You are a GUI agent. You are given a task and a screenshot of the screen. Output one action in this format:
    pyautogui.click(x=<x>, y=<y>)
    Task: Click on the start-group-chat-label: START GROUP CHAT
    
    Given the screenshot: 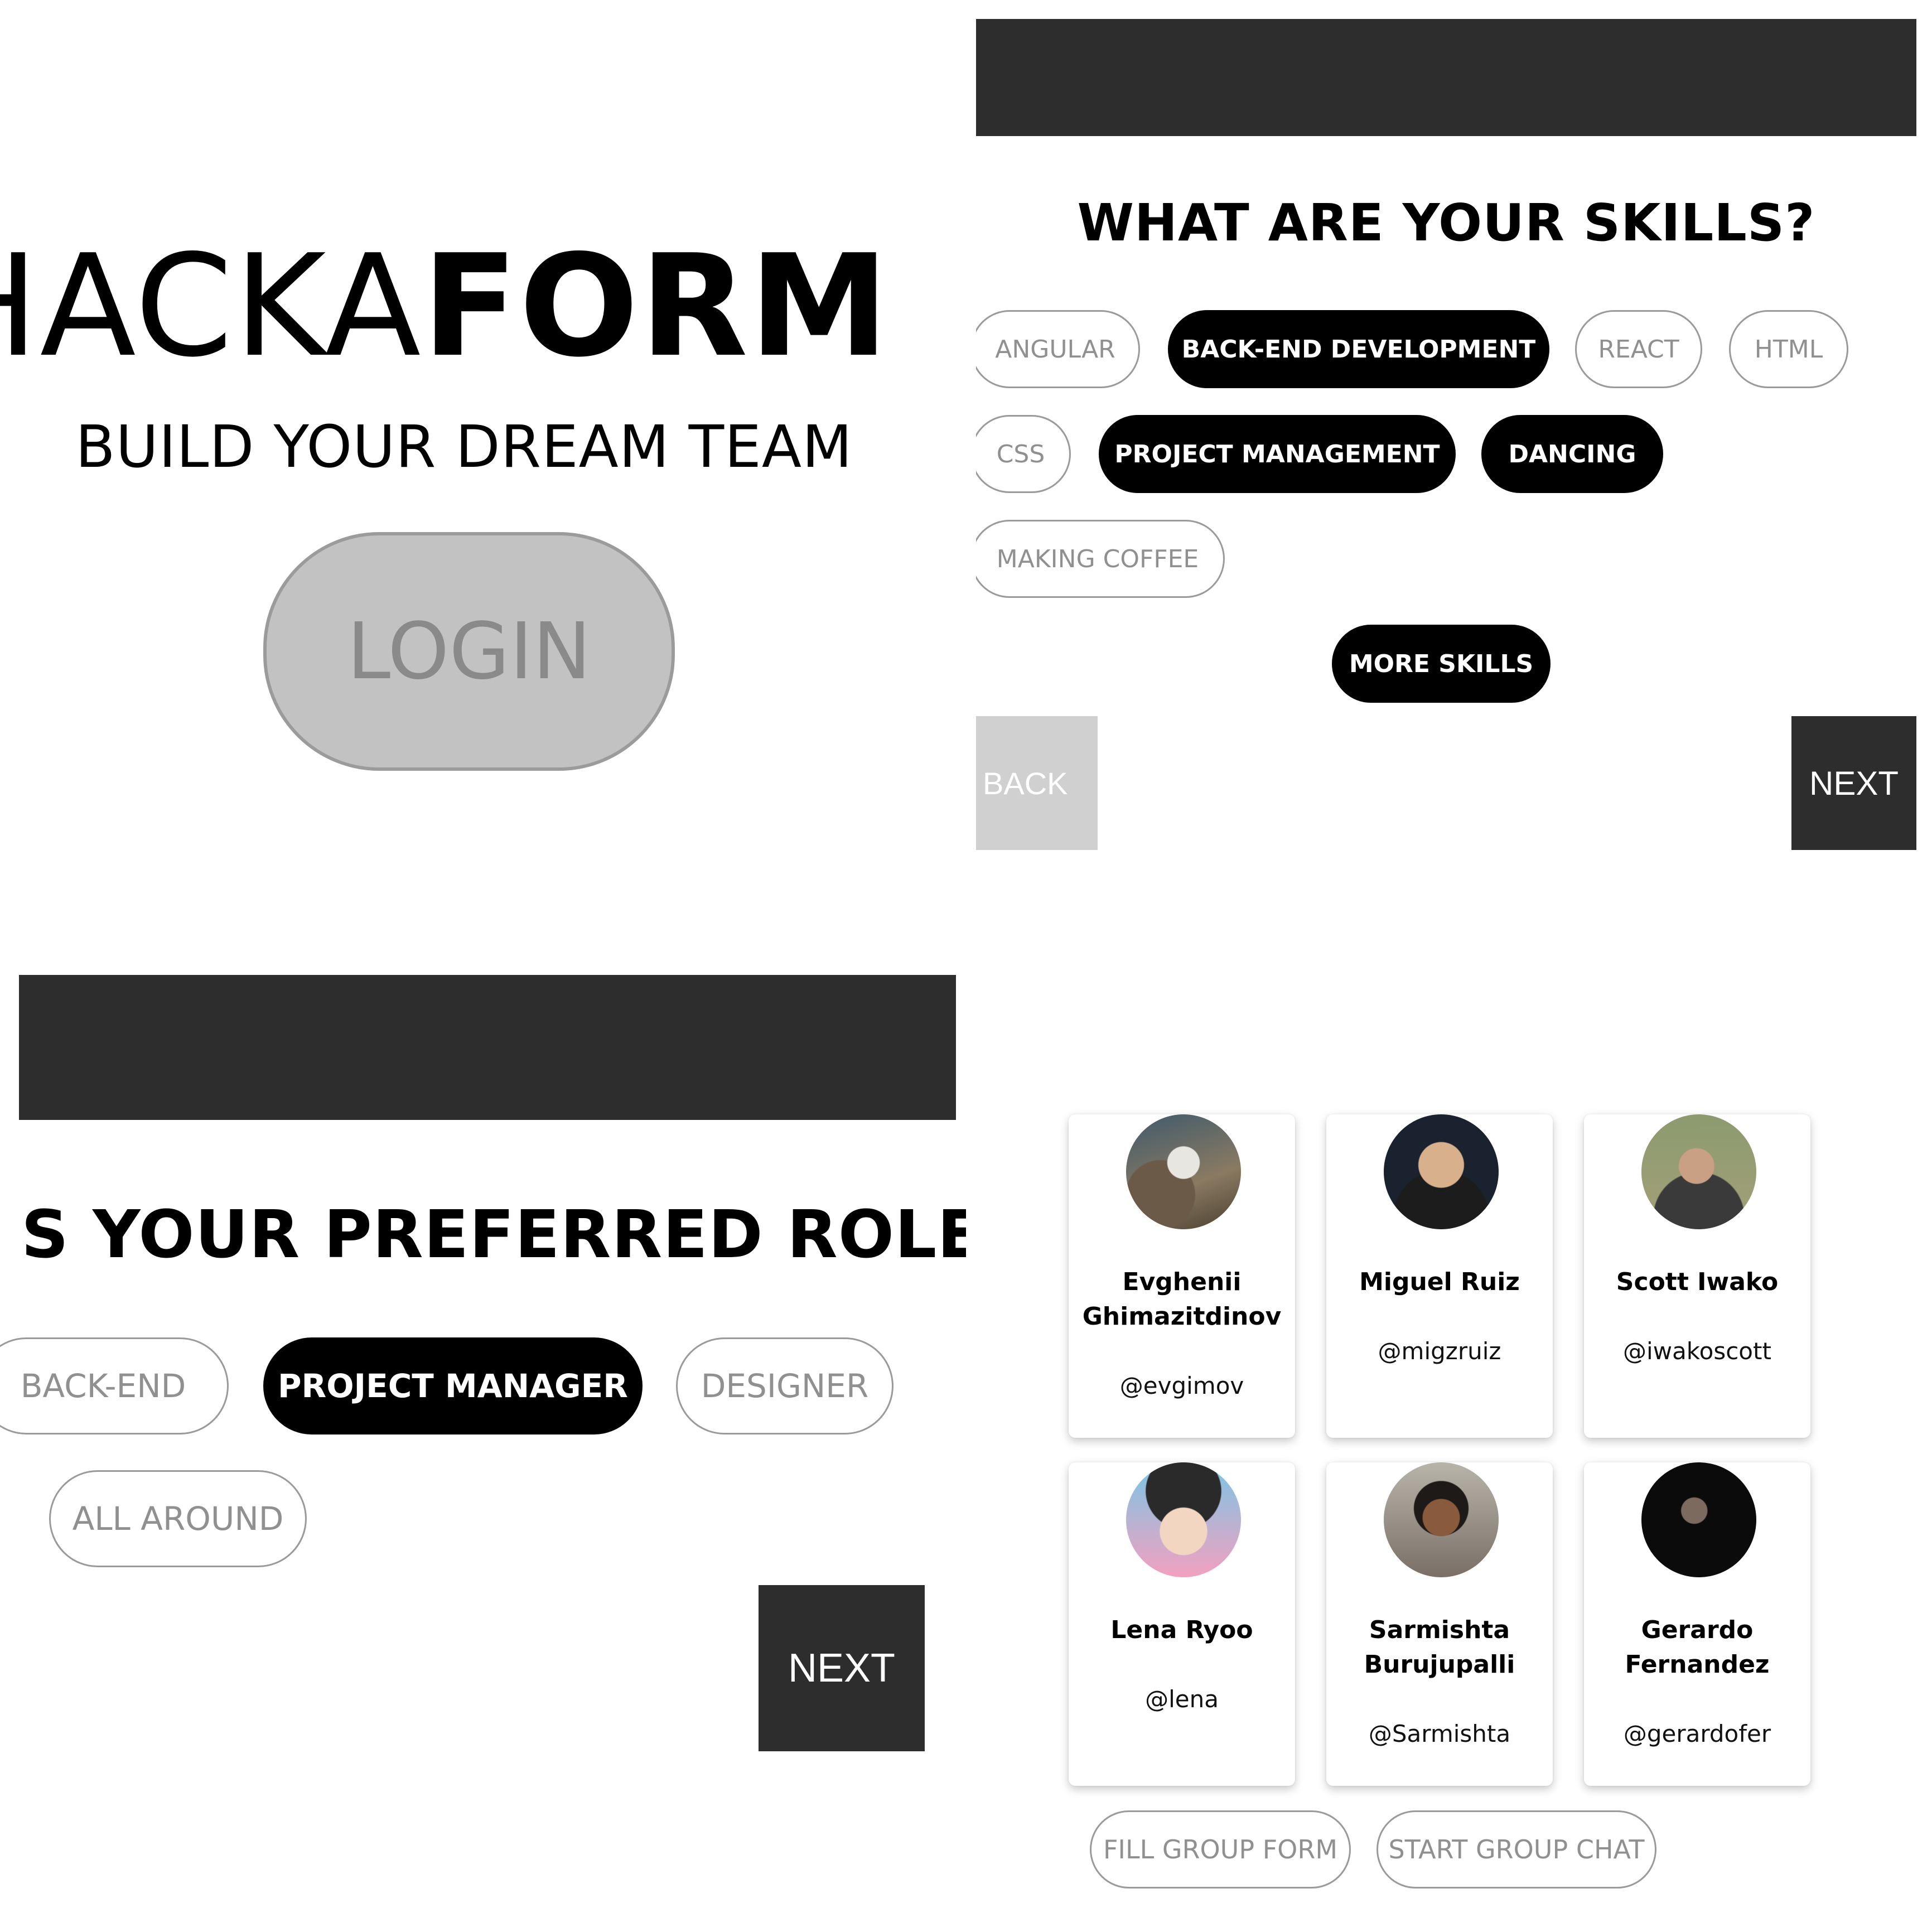 What is the action you would take?
    pyautogui.click(x=1516, y=1849)
    